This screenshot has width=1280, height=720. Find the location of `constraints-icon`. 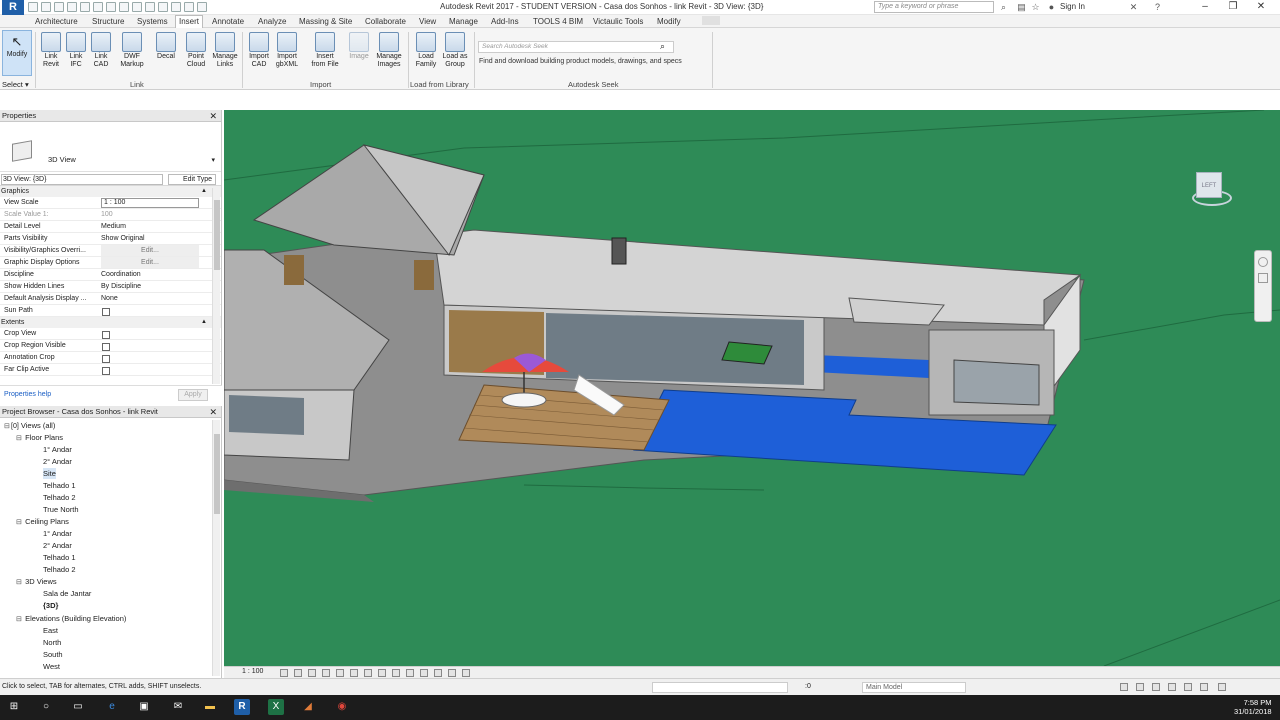

constraints-icon is located at coordinates (466, 673).